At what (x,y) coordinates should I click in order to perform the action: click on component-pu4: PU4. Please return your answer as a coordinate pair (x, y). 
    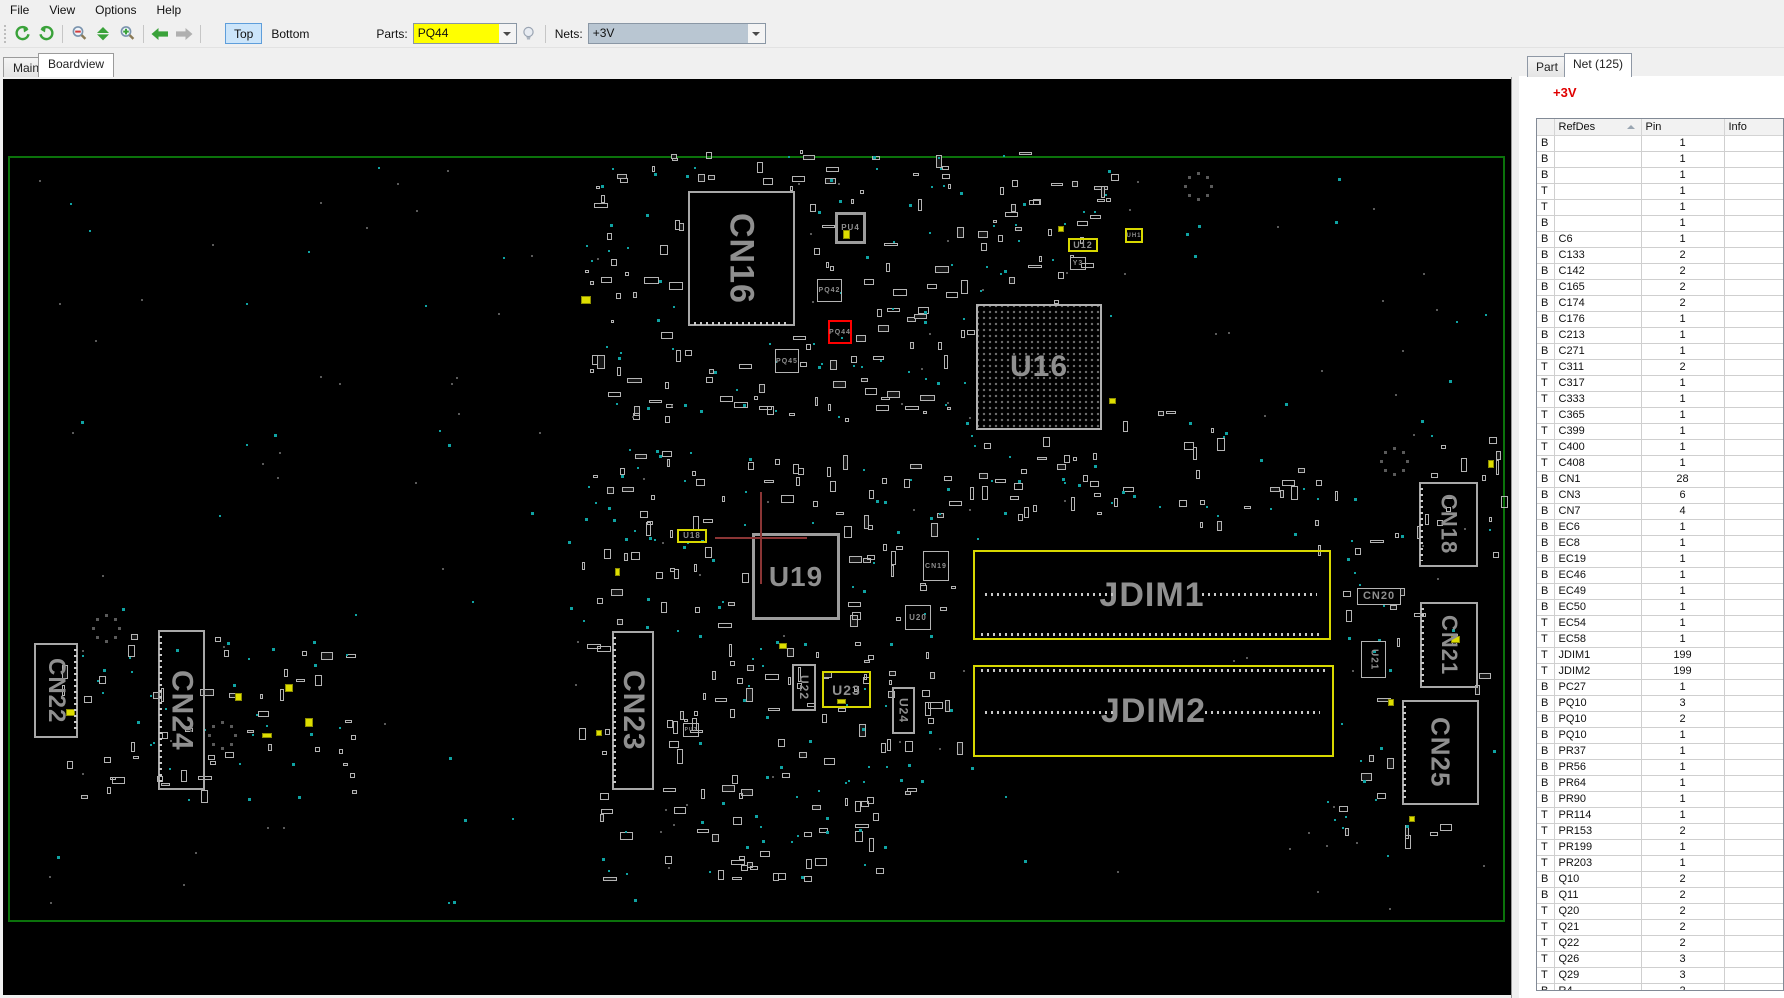
    Looking at the image, I should click on (850, 228).